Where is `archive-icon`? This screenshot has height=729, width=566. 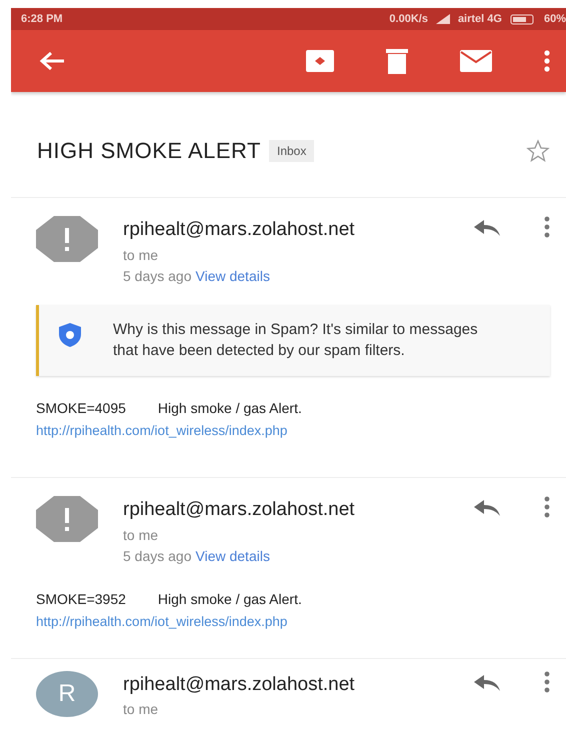 archive-icon is located at coordinates (320, 61).